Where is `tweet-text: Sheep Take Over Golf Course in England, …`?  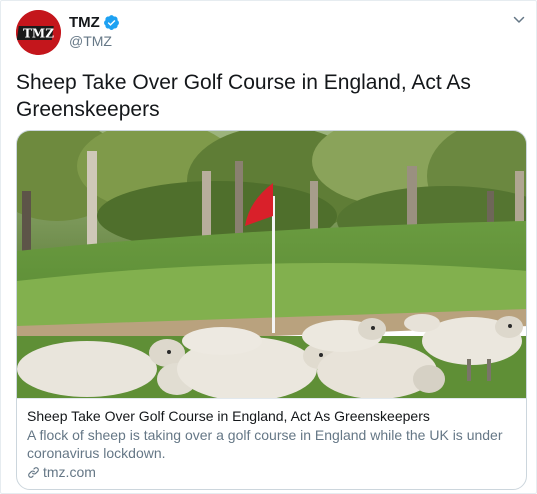 tweet-text: Sheep Take Over Golf Course in England, … is located at coordinates (243, 96).